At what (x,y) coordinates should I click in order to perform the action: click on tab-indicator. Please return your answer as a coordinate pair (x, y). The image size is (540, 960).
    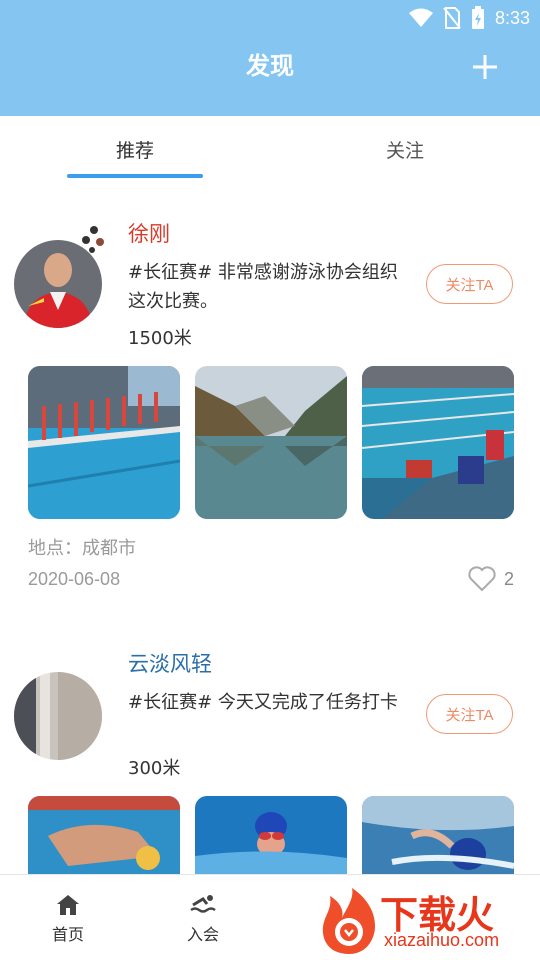
    Looking at the image, I should click on (135, 176).